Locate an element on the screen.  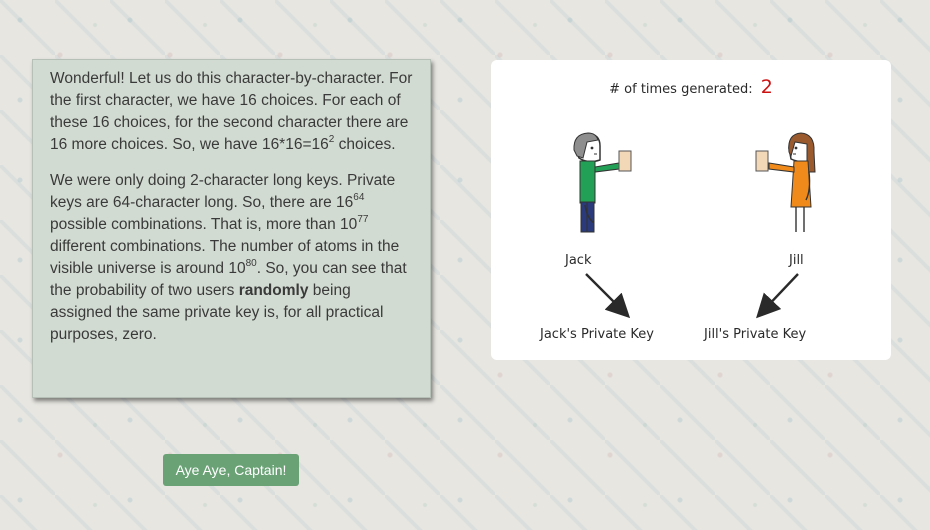
aye-aye-captain-button: Aye Aye, Captain! is located at coordinates (231, 470).